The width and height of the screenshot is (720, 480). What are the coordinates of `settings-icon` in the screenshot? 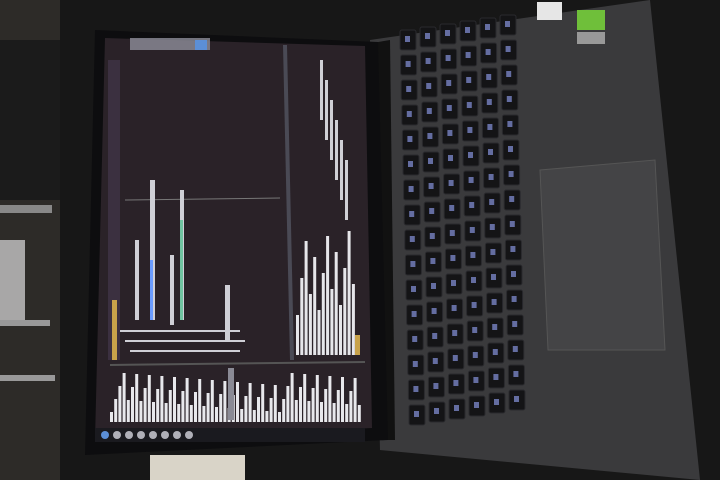 It's located at (177, 435).